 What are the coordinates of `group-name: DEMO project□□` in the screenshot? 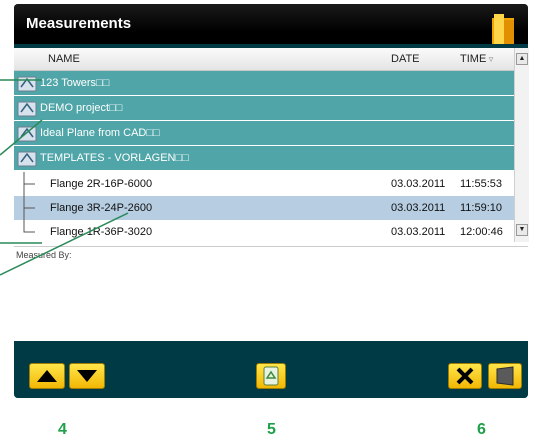 It's located at (81, 108).